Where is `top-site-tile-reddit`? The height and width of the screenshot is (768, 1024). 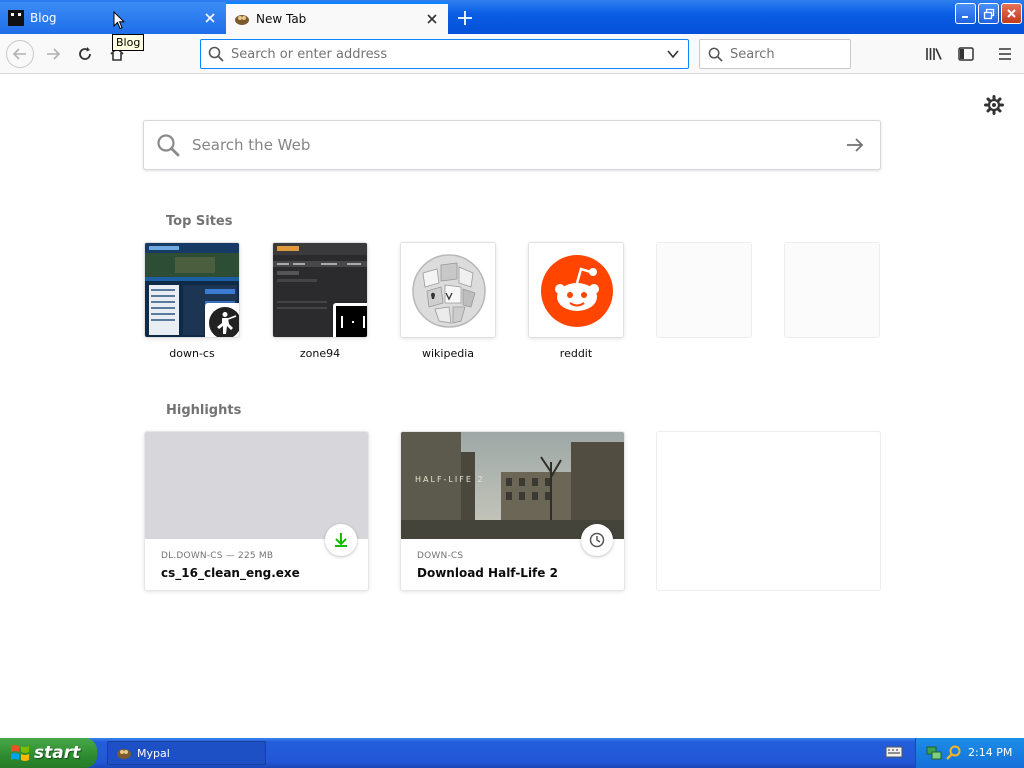 top-site-tile-reddit is located at coordinates (576, 290).